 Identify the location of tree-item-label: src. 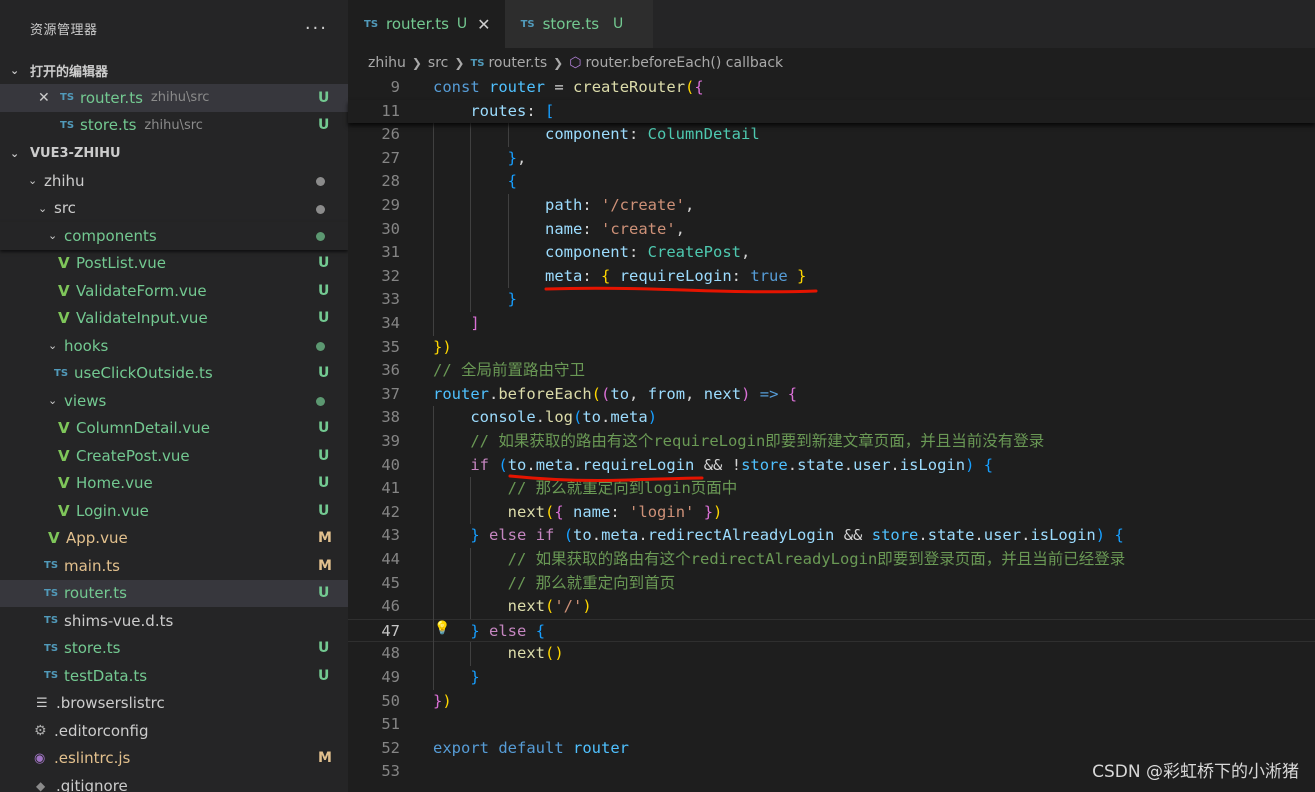
(65, 208).